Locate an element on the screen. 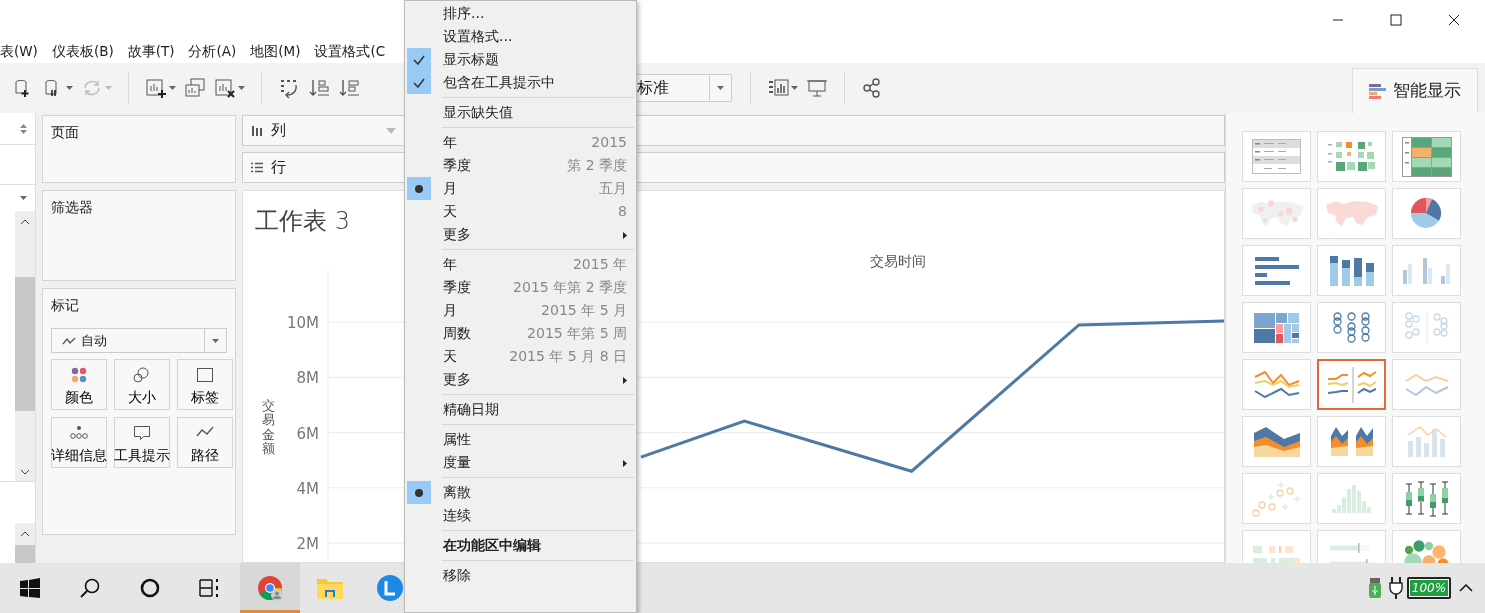 This screenshot has height=613, width=1485. axis-tick-label: 2M is located at coordinates (307, 544).